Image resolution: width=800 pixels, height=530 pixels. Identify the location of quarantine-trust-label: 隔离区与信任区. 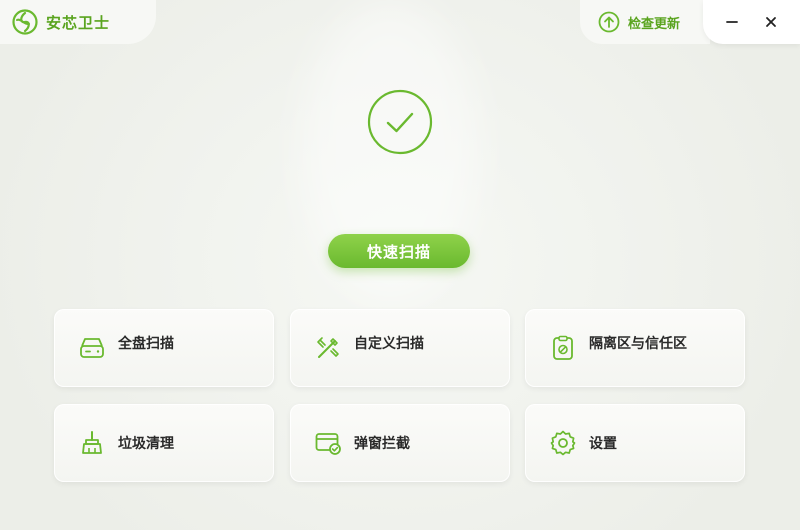
(638, 344).